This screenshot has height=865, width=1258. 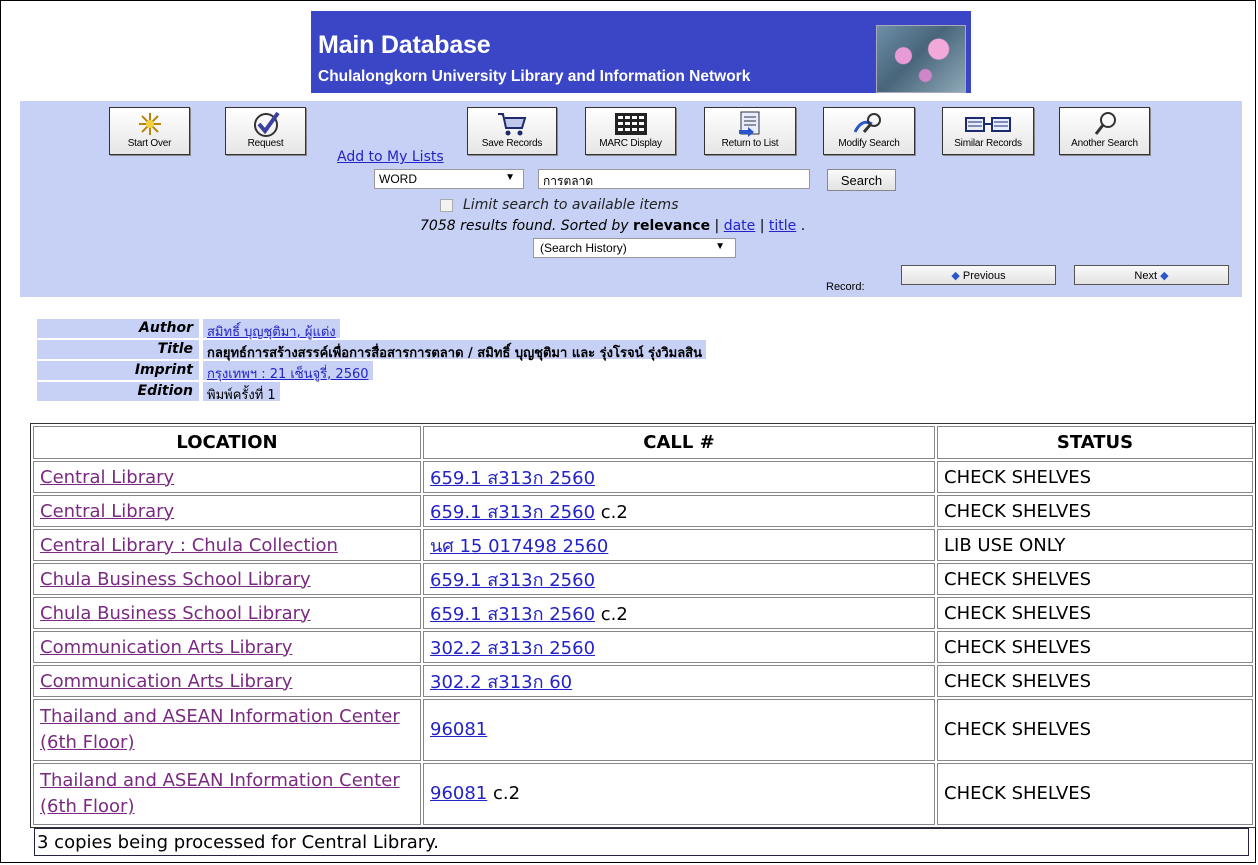 I want to click on right-arrow-icon: ◆, so click(x=1164, y=276).